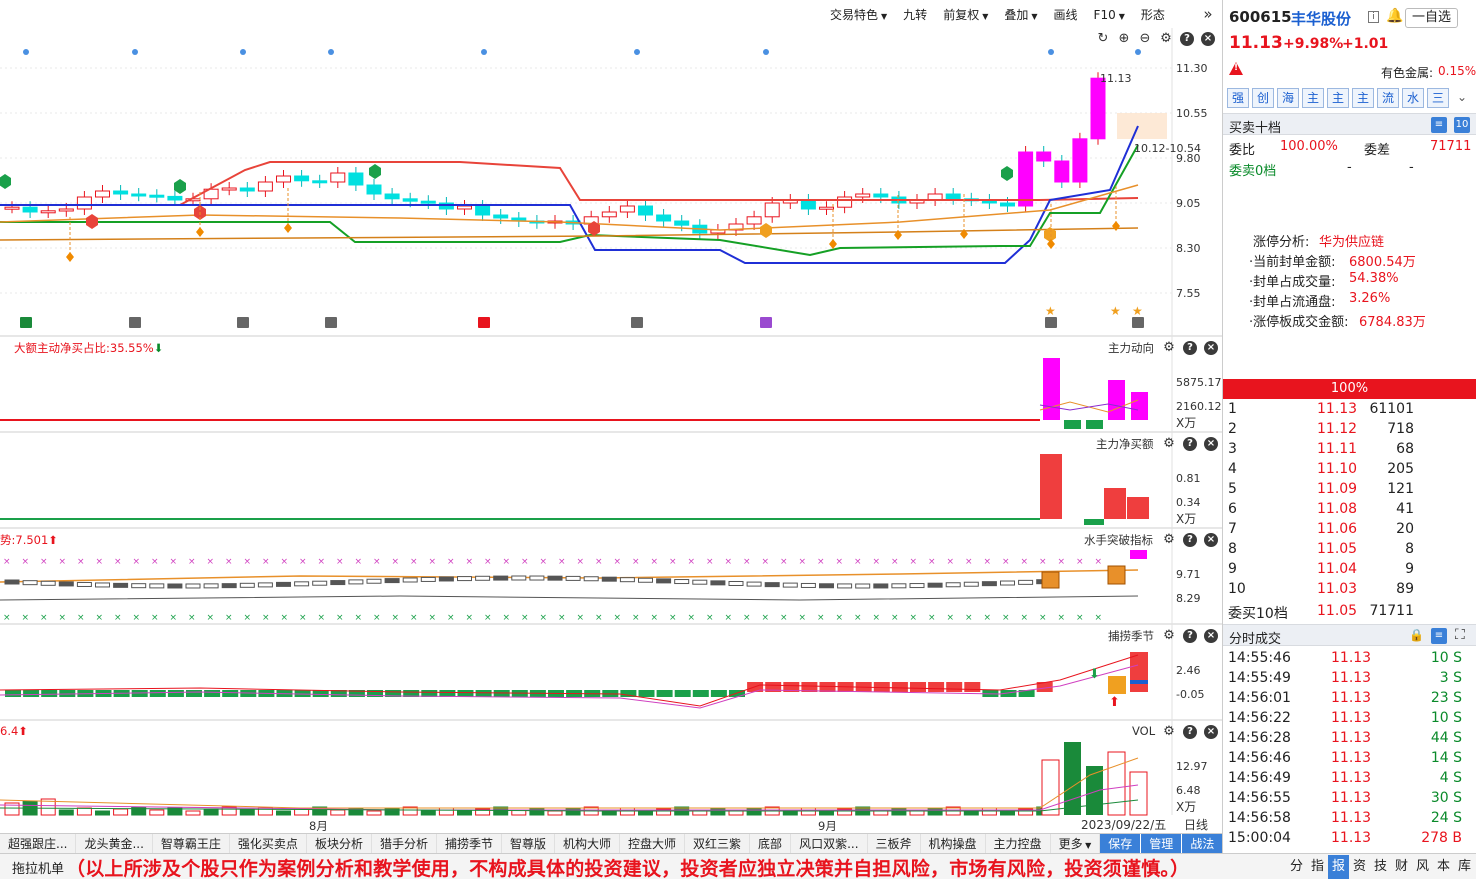 The image size is (1476, 881). What do you see at coordinates (1162, 843) in the screenshot?
I see `manage-button: 管理` at bounding box center [1162, 843].